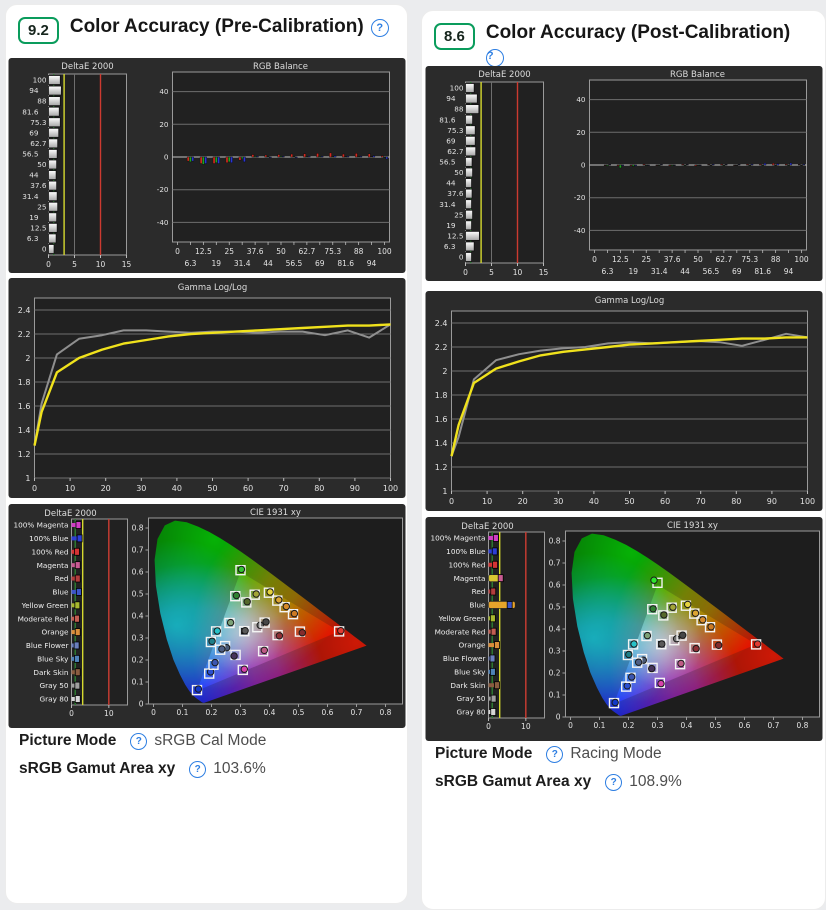 The width and height of the screenshot is (826, 910). I want to click on score-badge: 8.6, so click(454, 36).